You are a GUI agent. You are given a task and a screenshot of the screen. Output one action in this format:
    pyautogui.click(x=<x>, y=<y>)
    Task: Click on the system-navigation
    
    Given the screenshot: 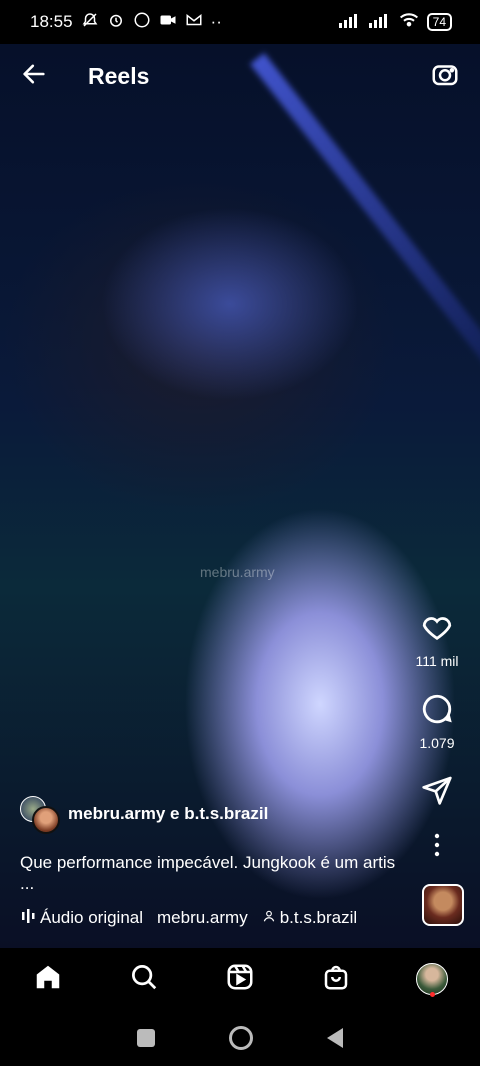 What is the action you would take?
    pyautogui.click(x=240, y=1038)
    